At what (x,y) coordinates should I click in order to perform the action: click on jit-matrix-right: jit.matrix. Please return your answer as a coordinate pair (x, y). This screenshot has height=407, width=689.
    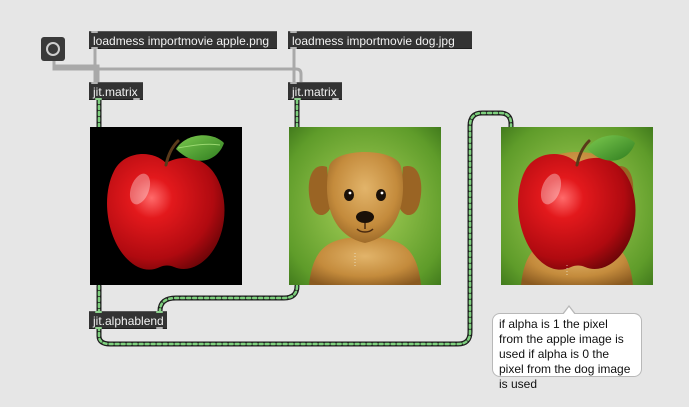
    Looking at the image, I should click on (315, 91).